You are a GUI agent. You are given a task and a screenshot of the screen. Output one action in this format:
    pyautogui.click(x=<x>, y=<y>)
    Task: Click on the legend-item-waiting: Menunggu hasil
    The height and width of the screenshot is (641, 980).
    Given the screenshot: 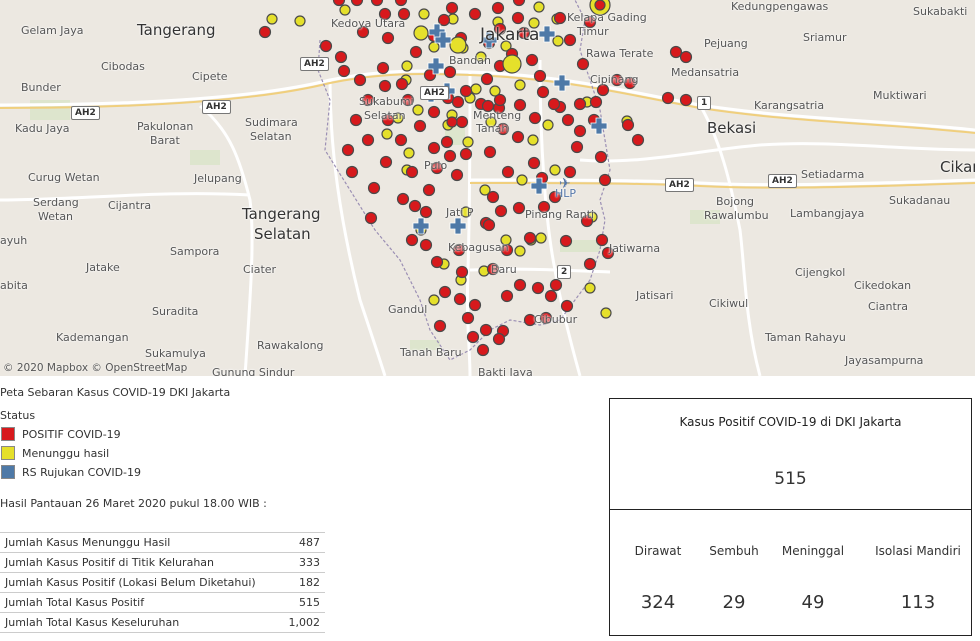 What is the action you would take?
    pyautogui.click(x=170, y=453)
    